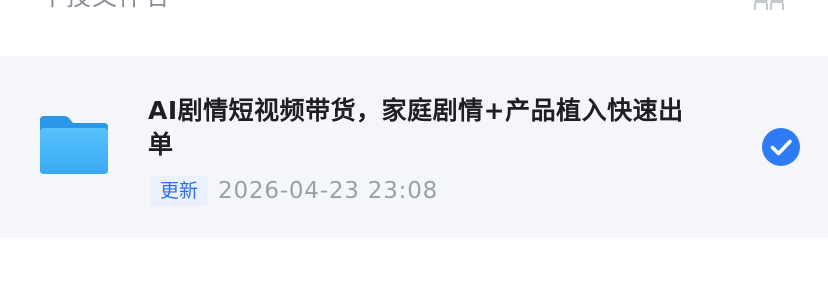 The width and height of the screenshot is (828, 292). What do you see at coordinates (179, 191) in the screenshot?
I see `update-badge: 更新` at bounding box center [179, 191].